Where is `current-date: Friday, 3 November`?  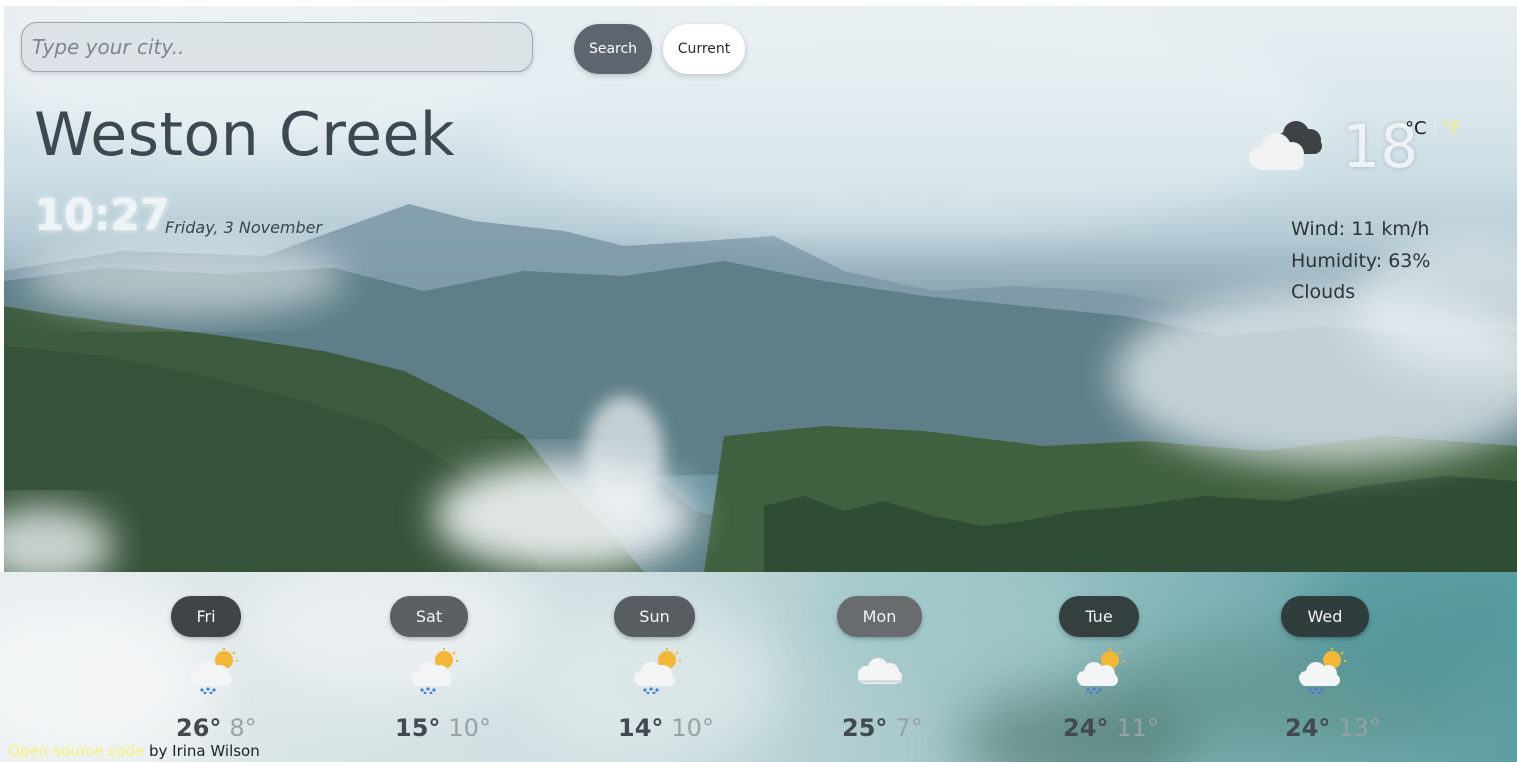
current-date: Friday, 3 November is located at coordinates (244, 227).